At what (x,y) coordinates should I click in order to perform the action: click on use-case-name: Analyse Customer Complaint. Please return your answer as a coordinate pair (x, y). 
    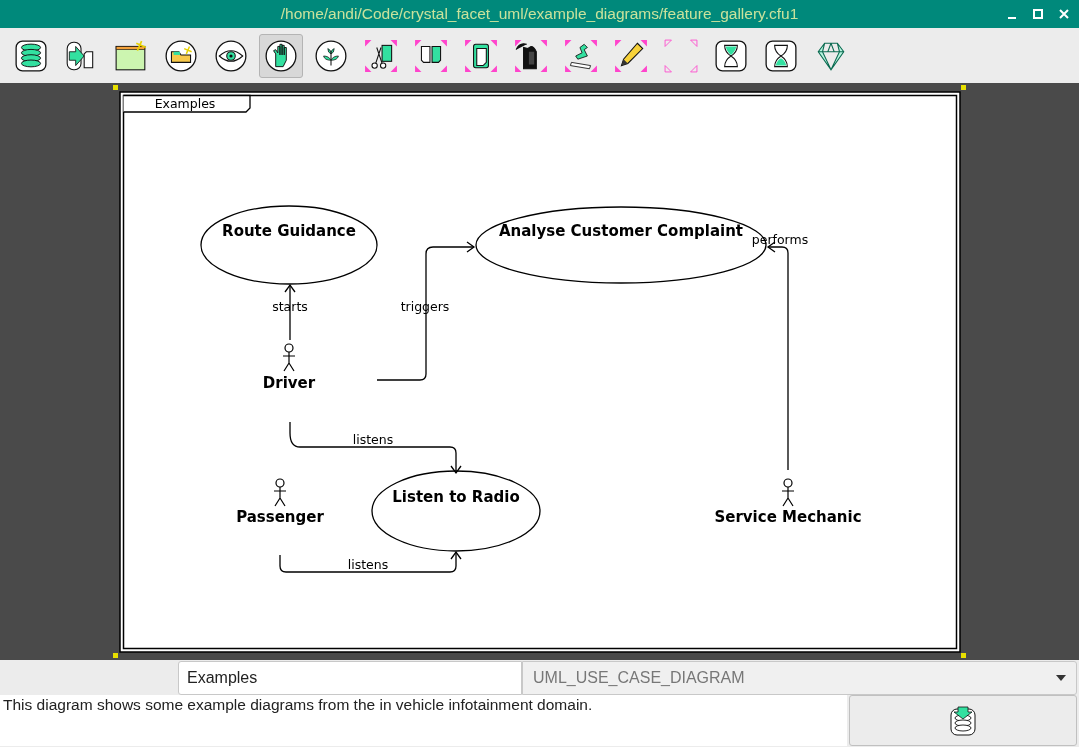
    Looking at the image, I should click on (621, 231).